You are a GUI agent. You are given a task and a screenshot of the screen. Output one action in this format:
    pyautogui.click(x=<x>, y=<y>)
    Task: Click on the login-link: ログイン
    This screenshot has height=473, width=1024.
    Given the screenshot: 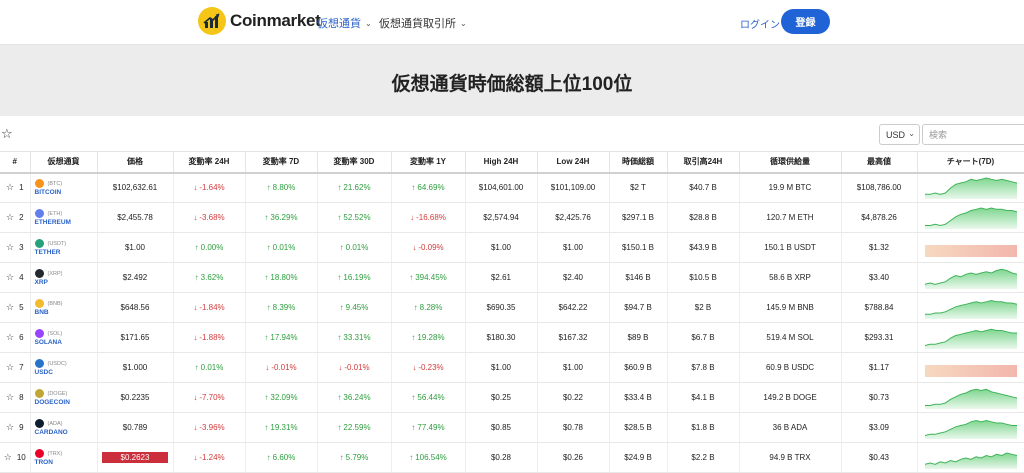 What is the action you would take?
    pyautogui.click(x=760, y=23)
    